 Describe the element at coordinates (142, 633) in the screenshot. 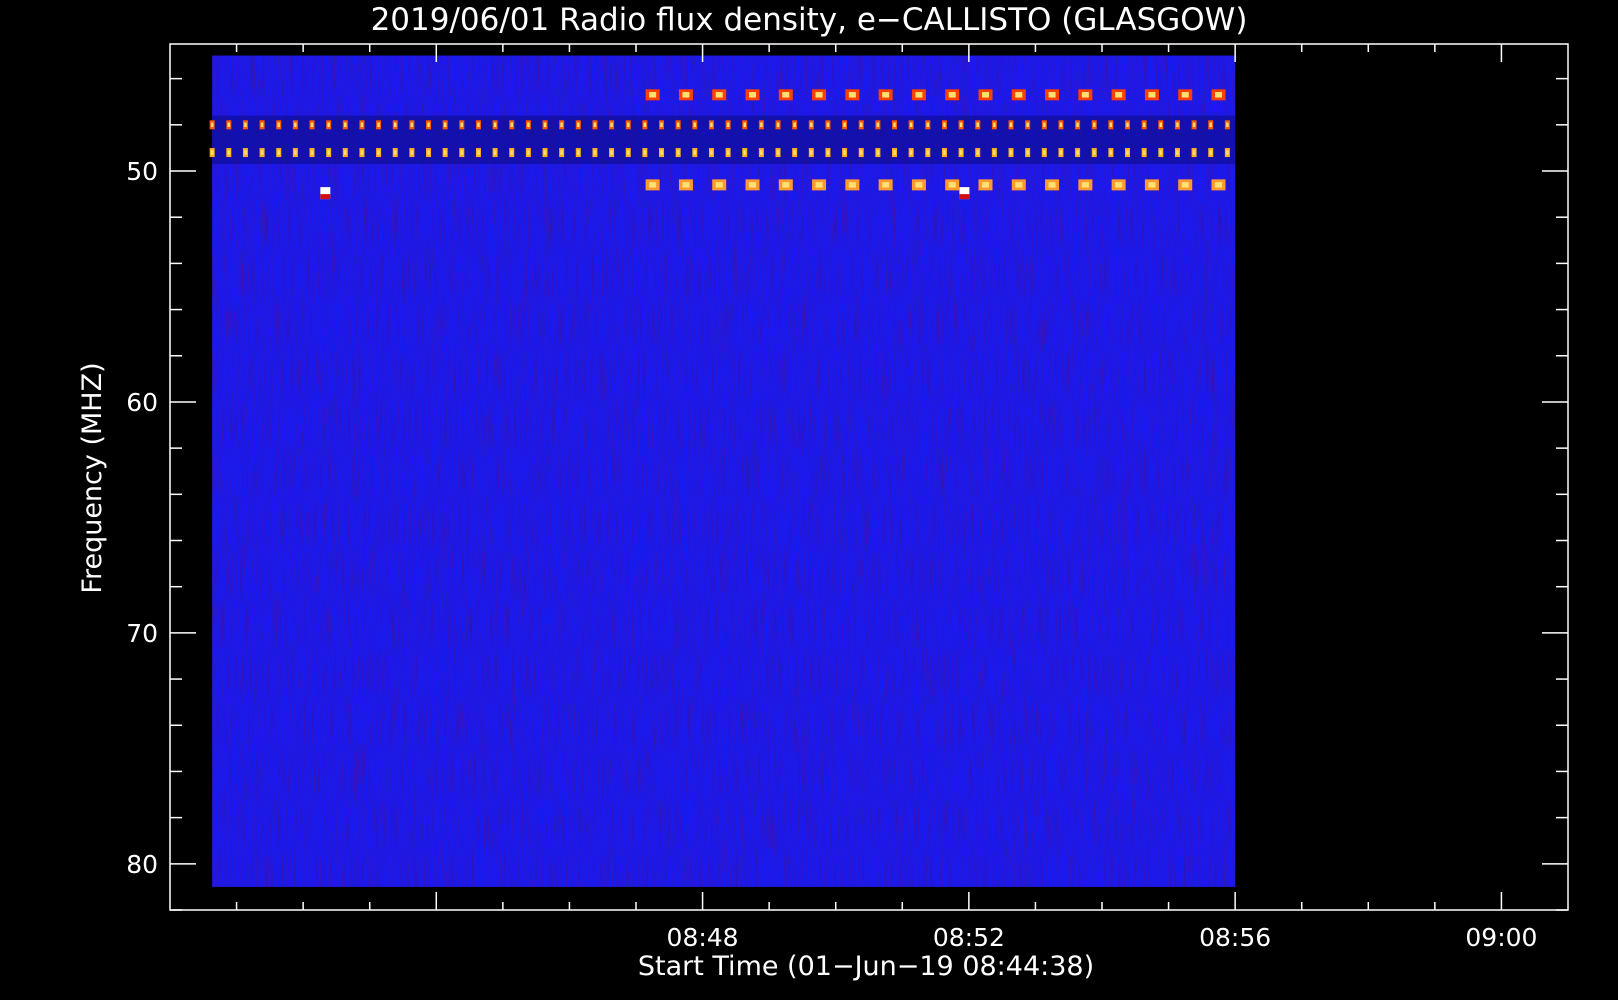

I see `y-tick-label: 70` at that location.